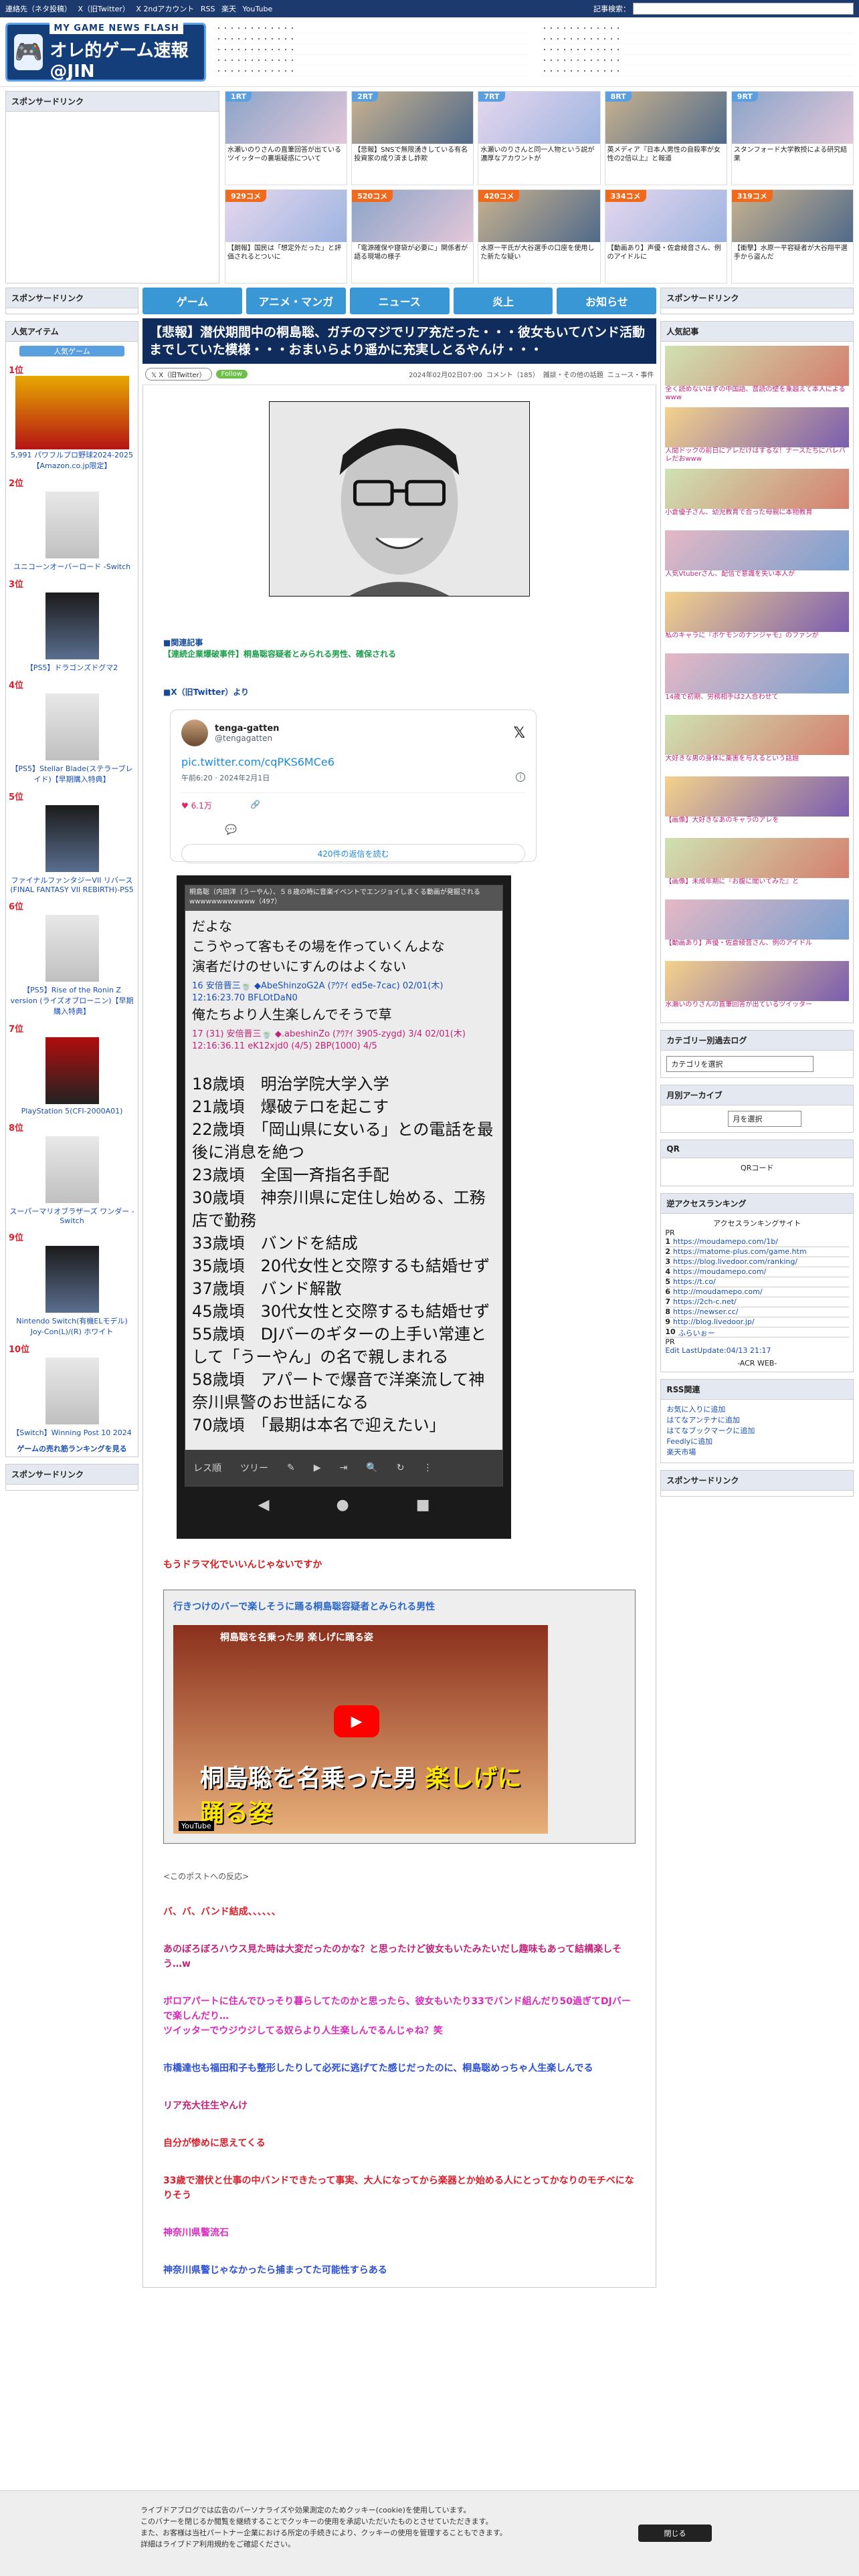  What do you see at coordinates (72, 1389) in the screenshot?
I see `item-rank-10: 10位 【Switch】Winning Post 10 2024` at bounding box center [72, 1389].